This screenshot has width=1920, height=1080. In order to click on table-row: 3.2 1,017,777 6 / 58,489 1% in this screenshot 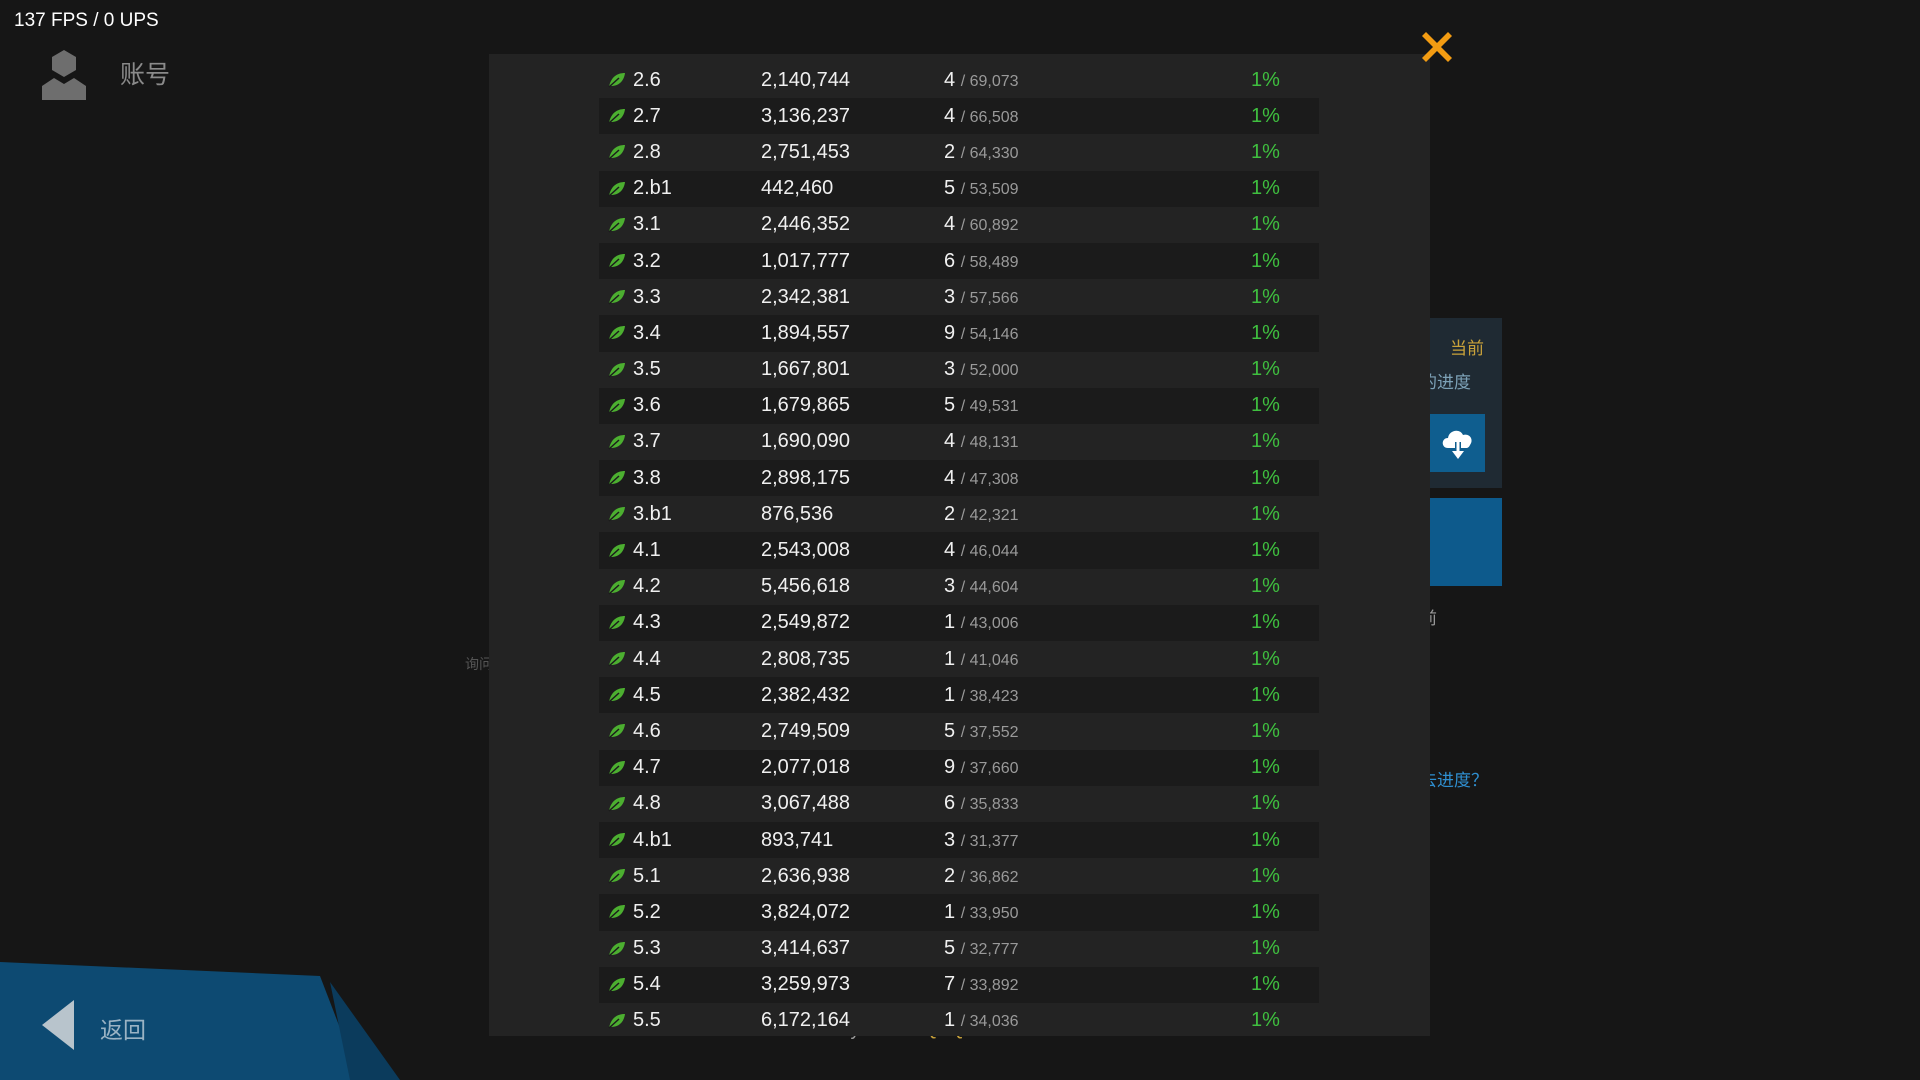, I will do `click(959, 261)`.